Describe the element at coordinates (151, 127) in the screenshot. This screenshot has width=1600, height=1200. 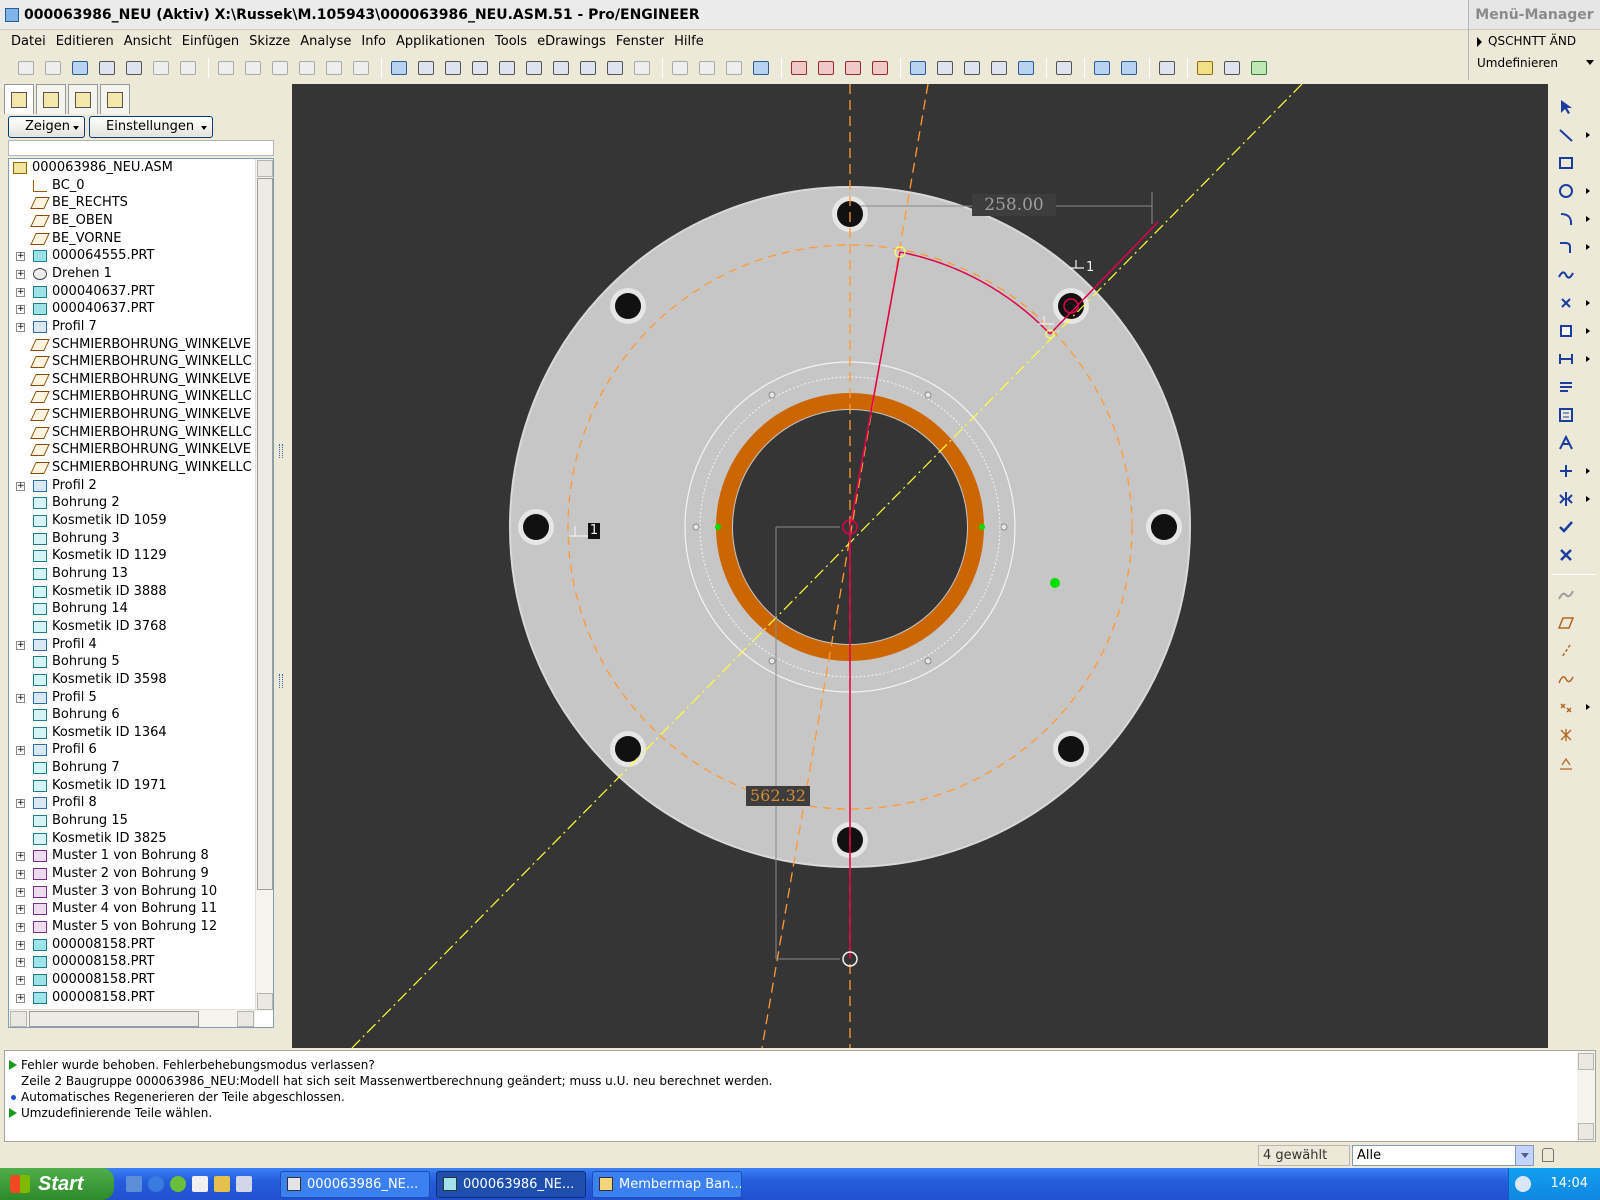
I see `settings-button: Einstellungen` at that location.